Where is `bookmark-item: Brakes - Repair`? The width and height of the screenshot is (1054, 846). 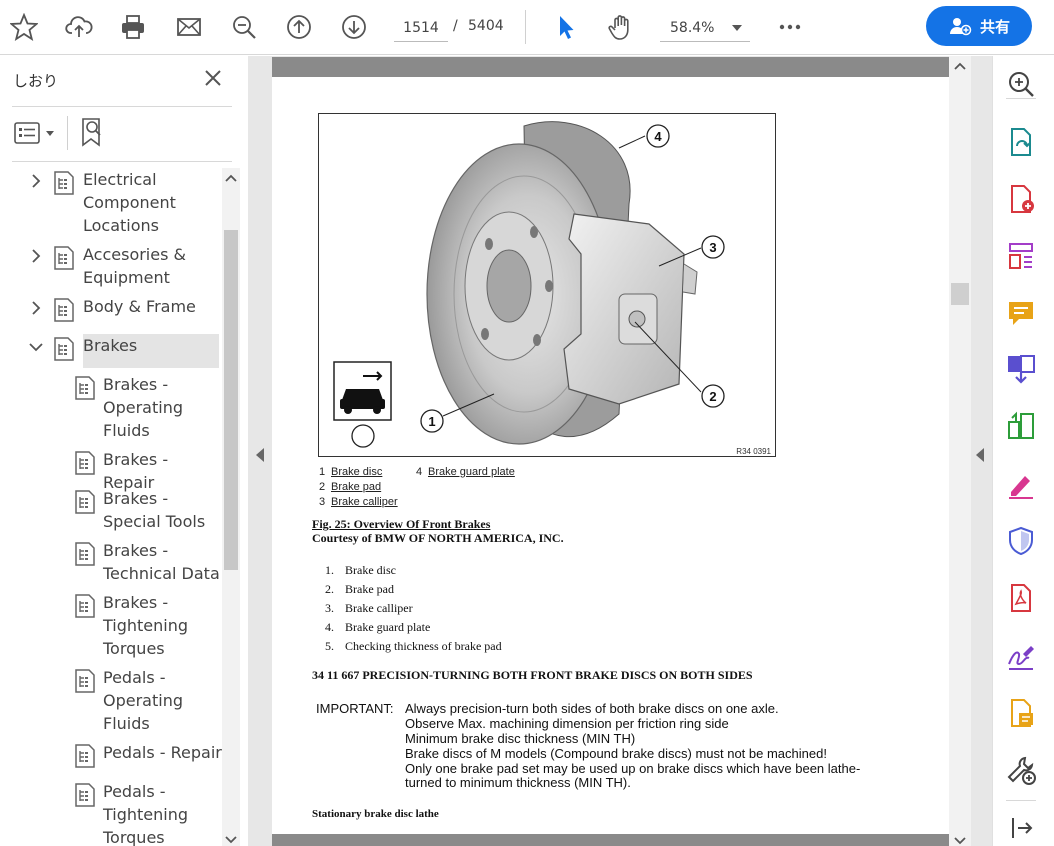
bookmark-item: Brakes - Repair is located at coordinates (111, 470).